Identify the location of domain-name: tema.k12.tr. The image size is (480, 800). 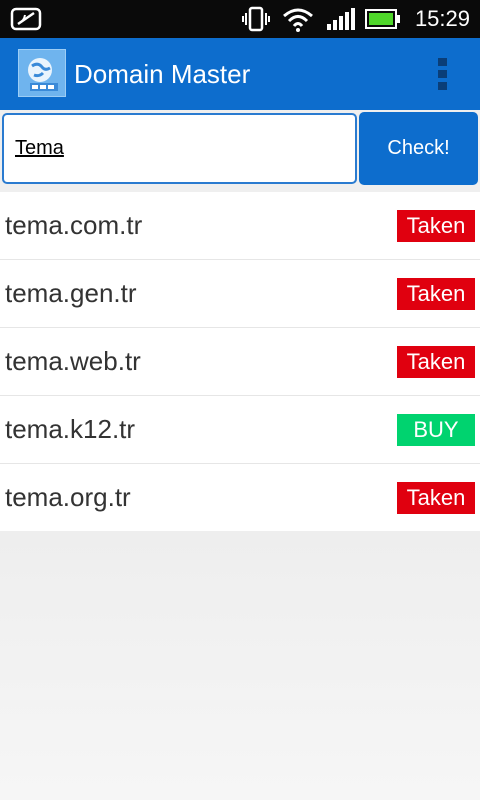
(70, 429).